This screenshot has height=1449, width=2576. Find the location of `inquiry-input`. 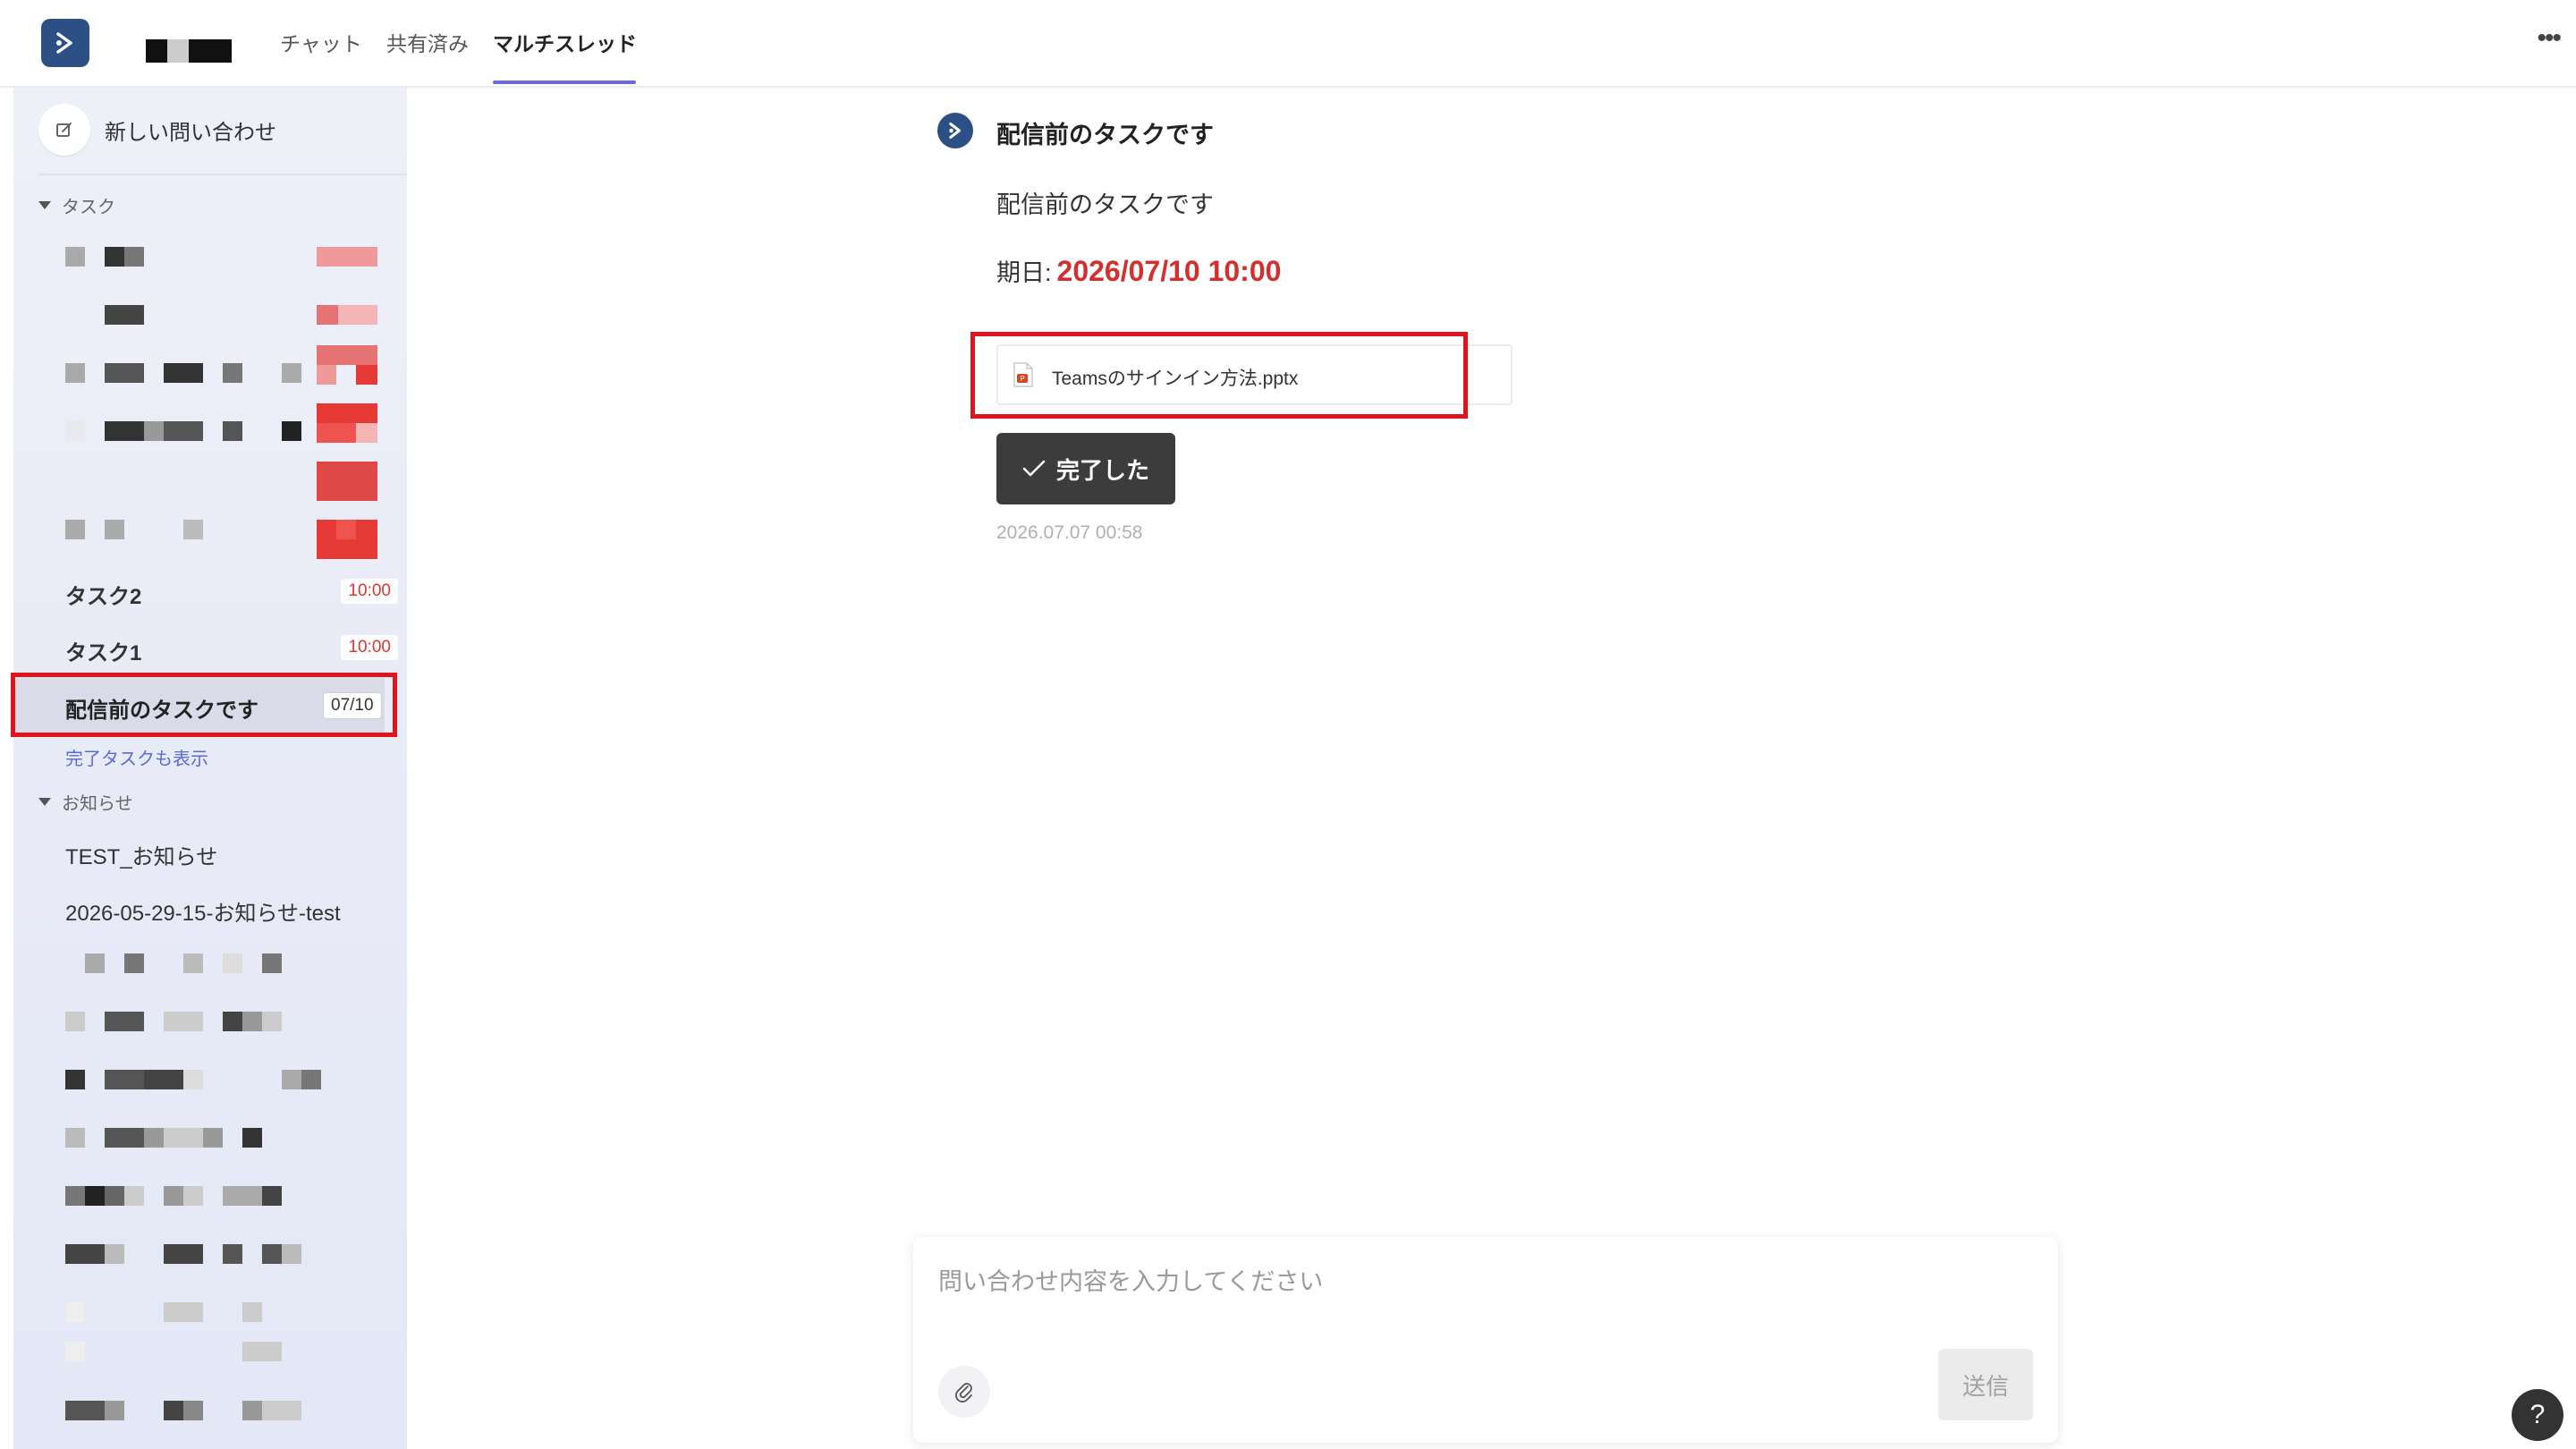

inquiry-input is located at coordinates (1483, 1302).